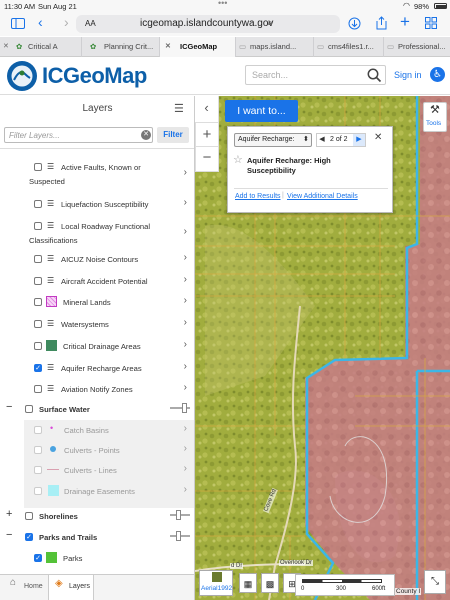  Describe the element at coordinates (378, 137) in the screenshot. I see `close-popup-icon: ✕` at that location.